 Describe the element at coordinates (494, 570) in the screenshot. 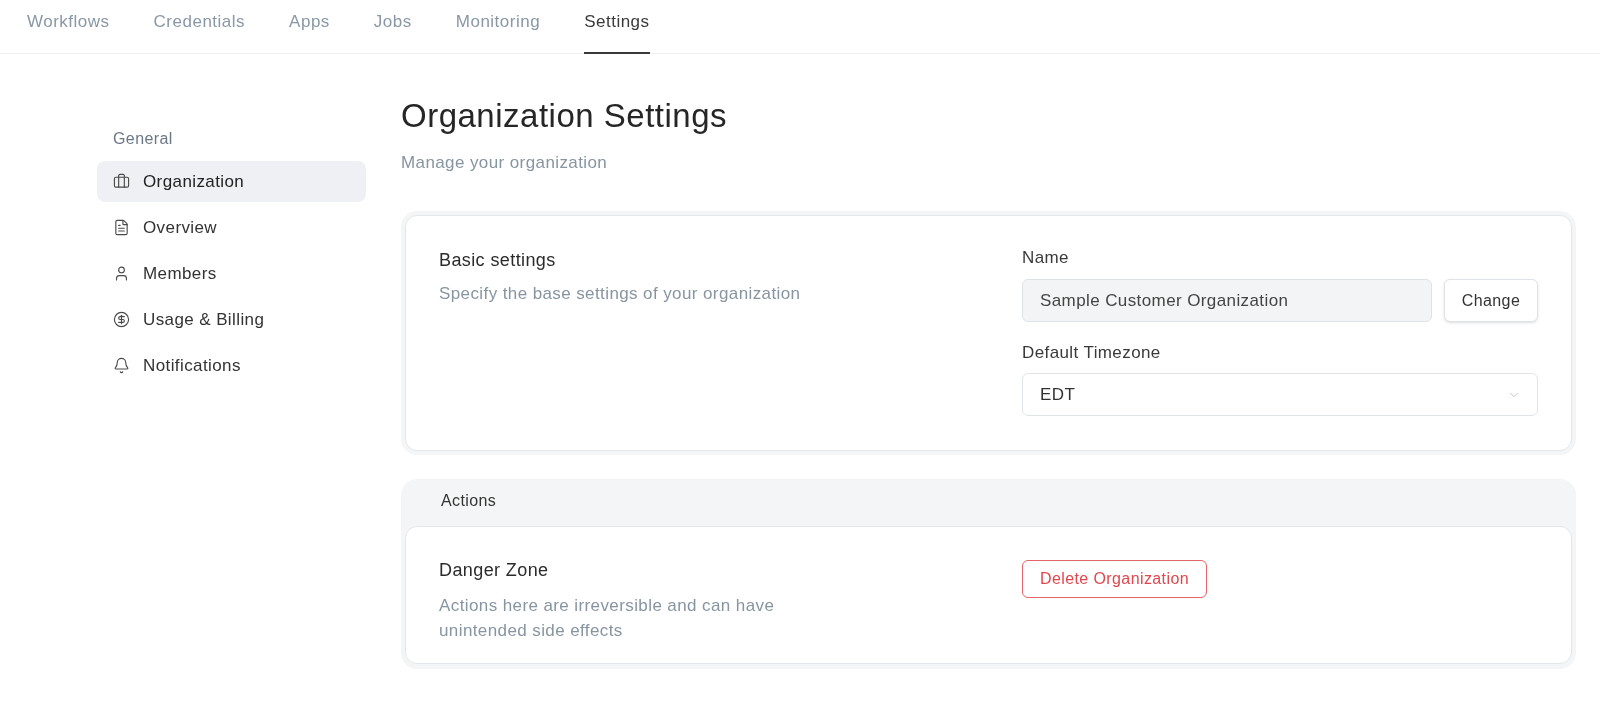

I see `section-title: Danger Zone` at that location.